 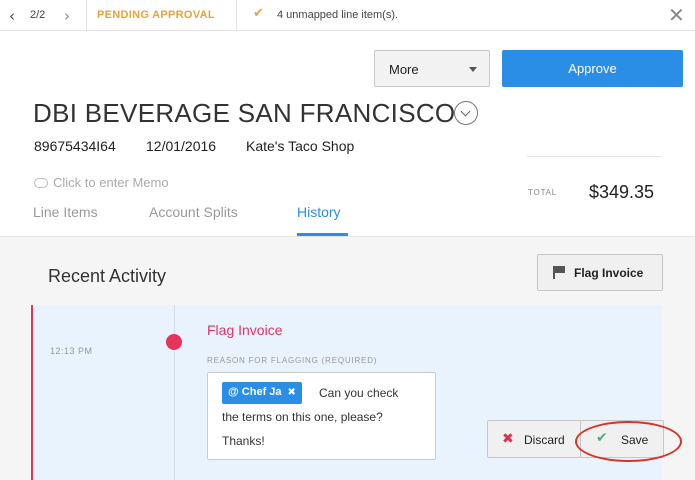 I want to click on save-button: ✔ Save, so click(x=622, y=439).